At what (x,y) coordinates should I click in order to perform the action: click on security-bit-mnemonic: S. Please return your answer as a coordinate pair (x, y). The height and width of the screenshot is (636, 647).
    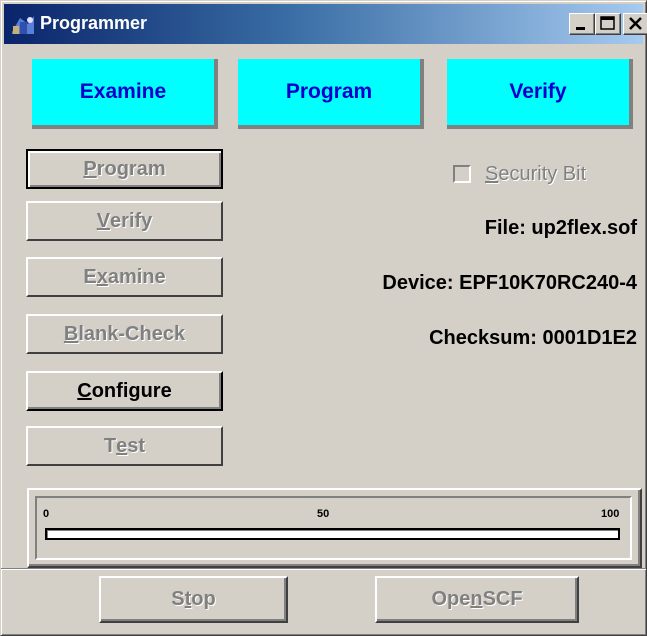
    Looking at the image, I should click on (492, 173).